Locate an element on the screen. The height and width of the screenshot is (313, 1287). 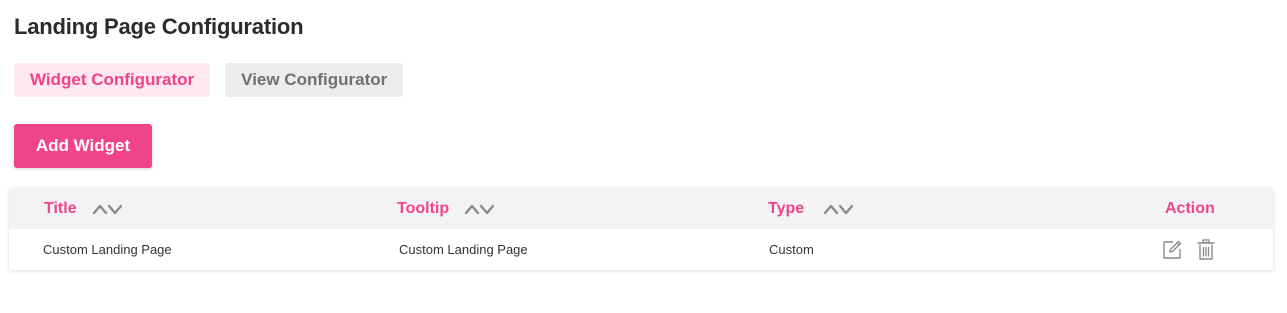
page-title: Landing Page Configuration is located at coordinates (159, 26).